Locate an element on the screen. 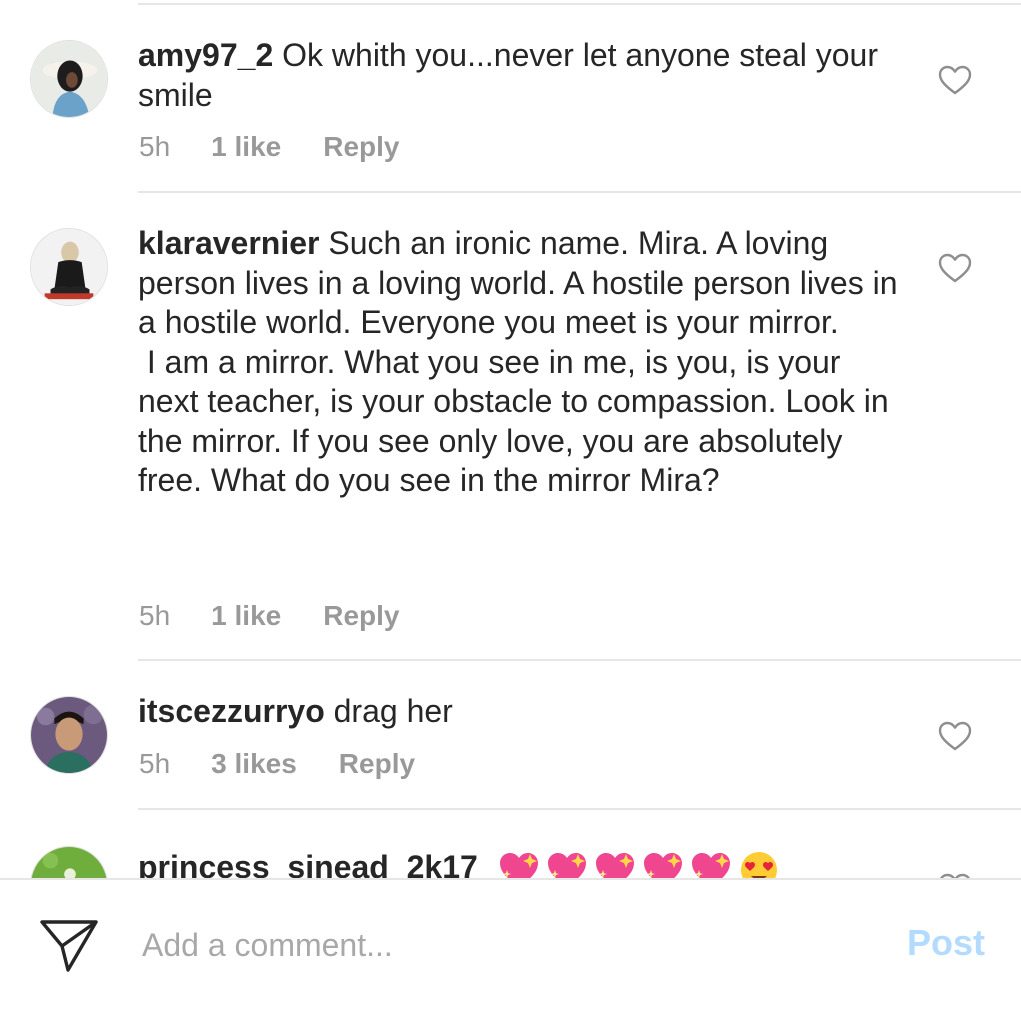  comment-likes: 3 likes is located at coordinates (254, 764).